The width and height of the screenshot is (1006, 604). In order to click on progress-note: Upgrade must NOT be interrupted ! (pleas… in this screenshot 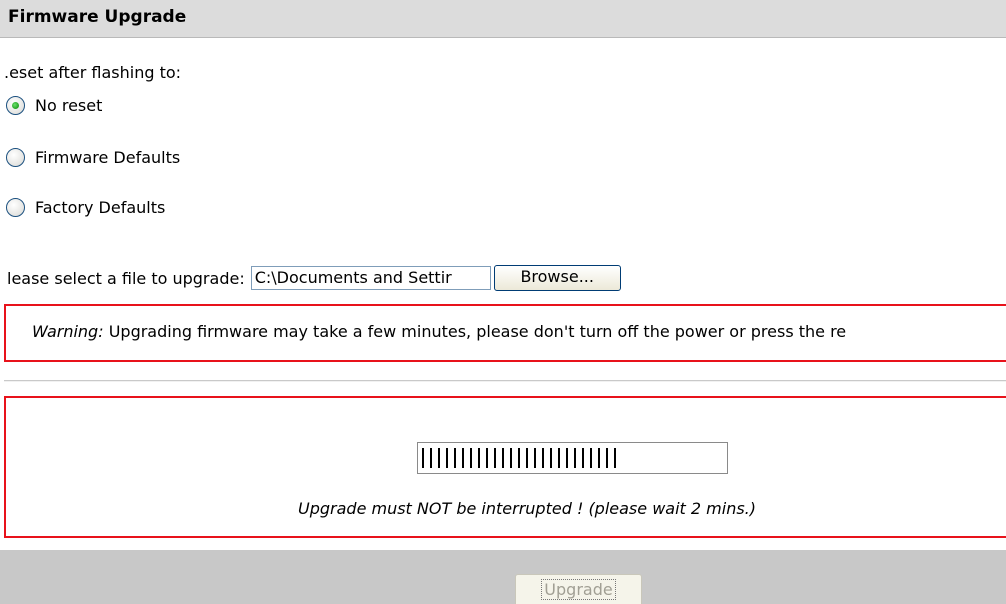, I will do `click(527, 508)`.